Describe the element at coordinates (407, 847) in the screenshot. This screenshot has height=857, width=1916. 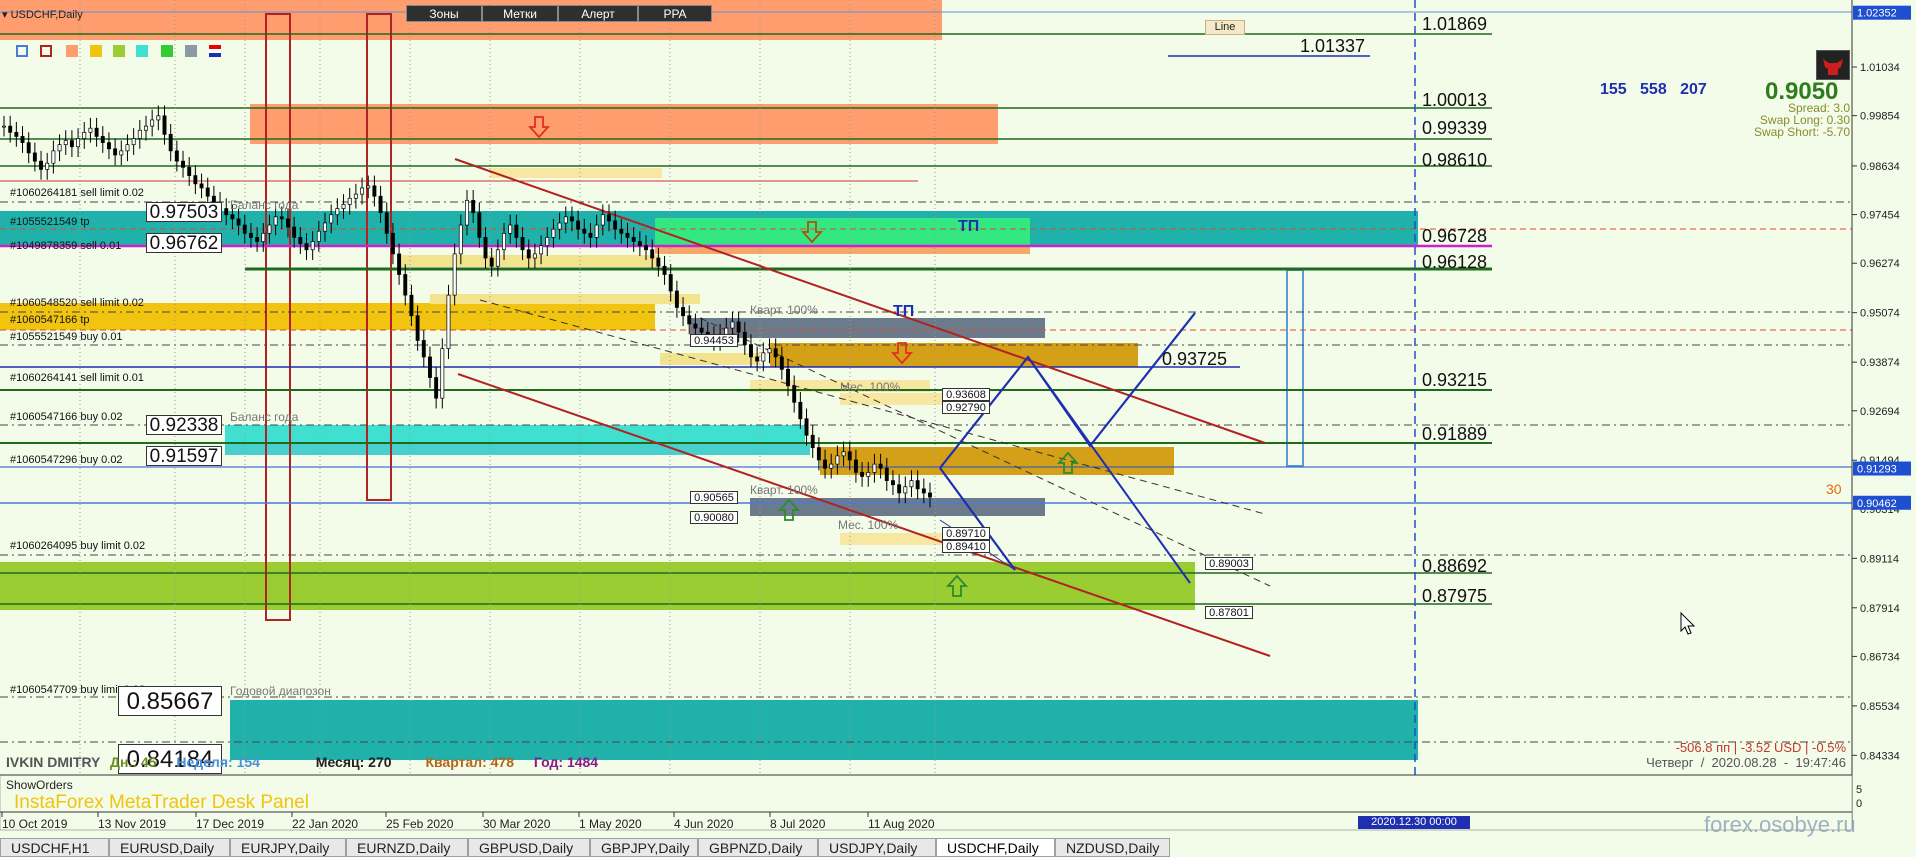
I see `tab-eurnzd-daily: EURNZD,Daily` at that location.